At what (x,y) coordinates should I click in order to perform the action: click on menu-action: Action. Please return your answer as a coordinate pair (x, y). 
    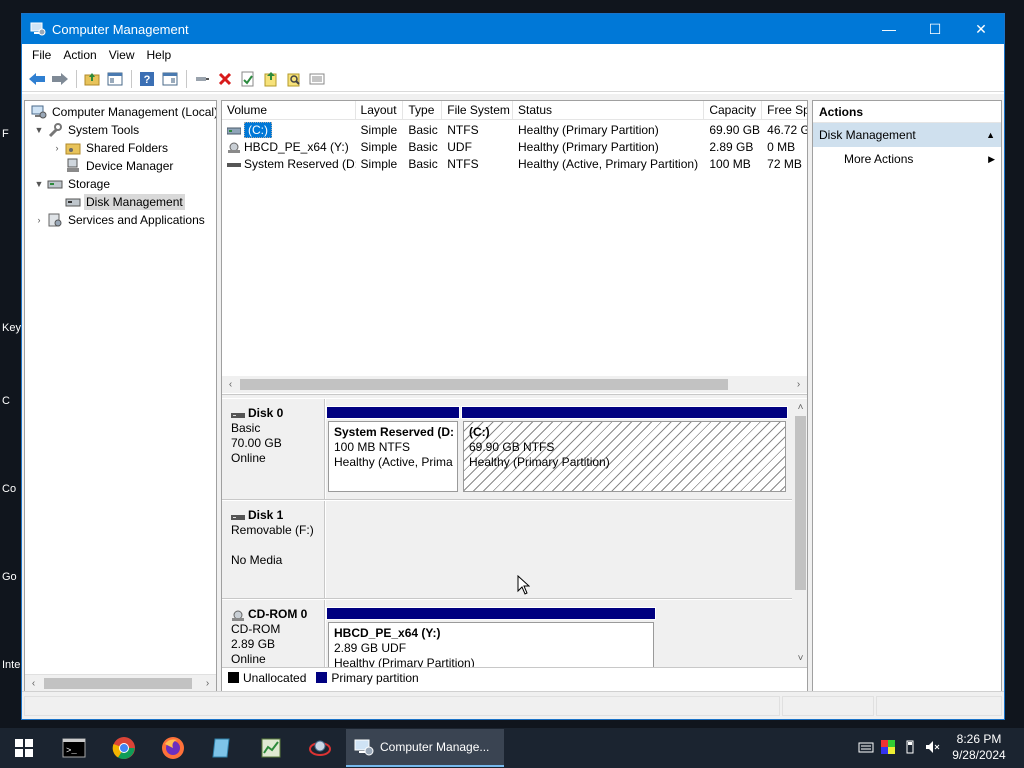
    Looking at the image, I should click on (79, 55).